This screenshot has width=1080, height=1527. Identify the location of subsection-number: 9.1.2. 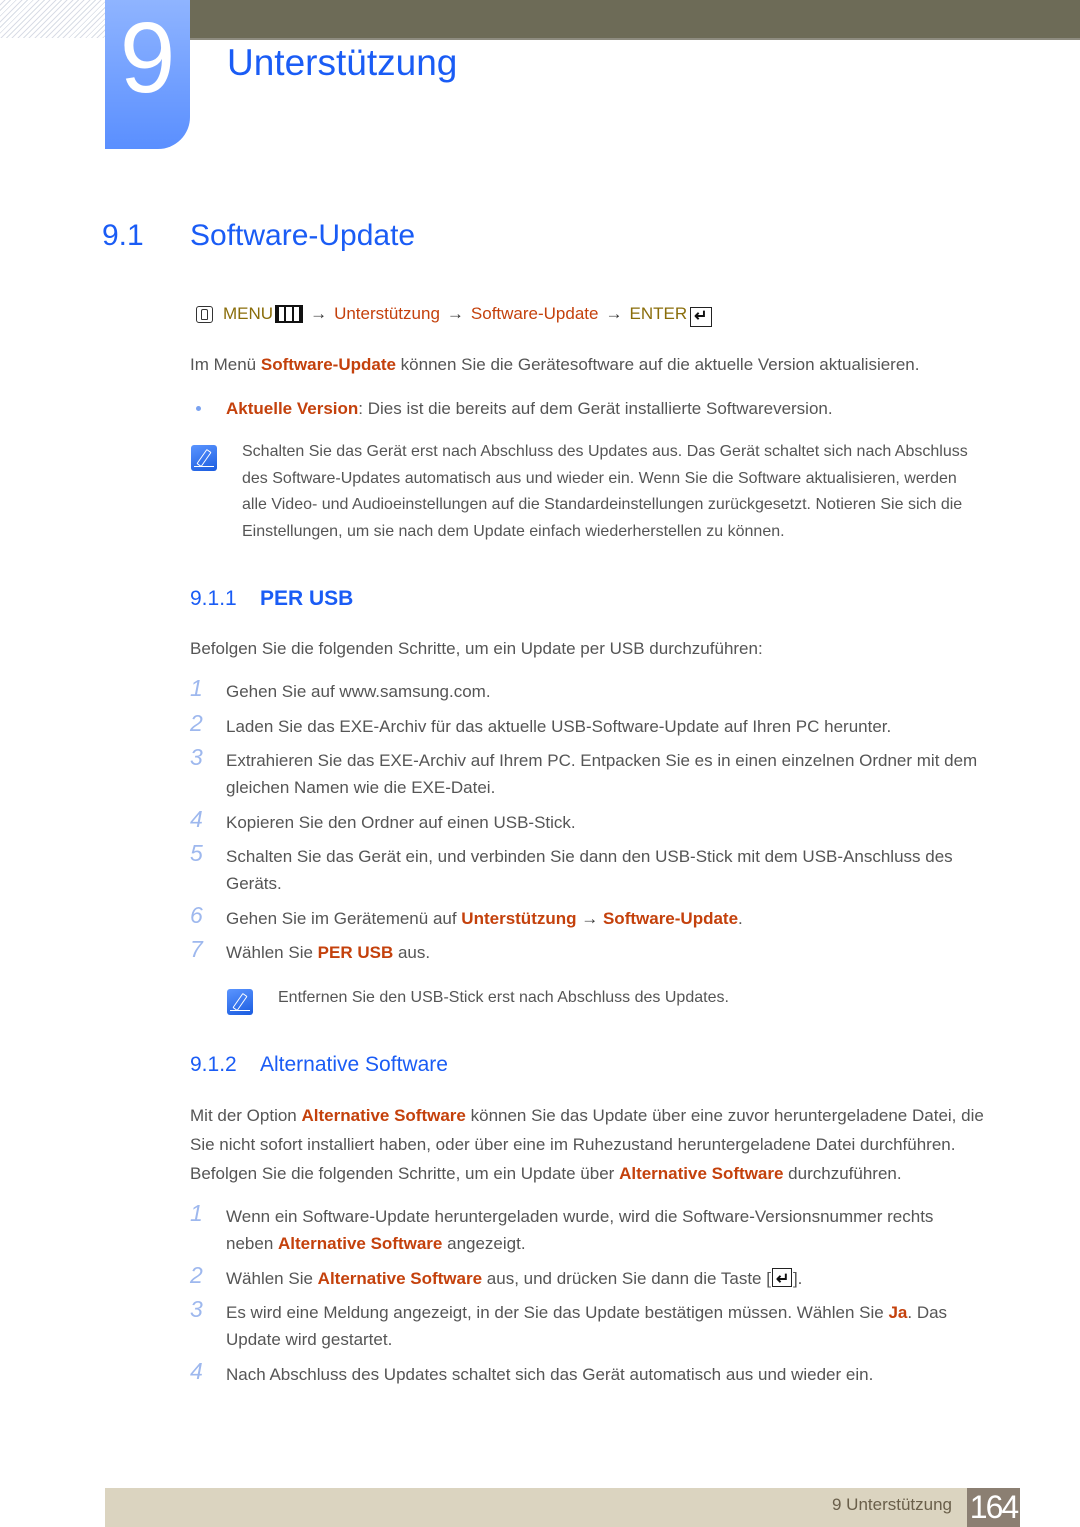
(213, 1064).